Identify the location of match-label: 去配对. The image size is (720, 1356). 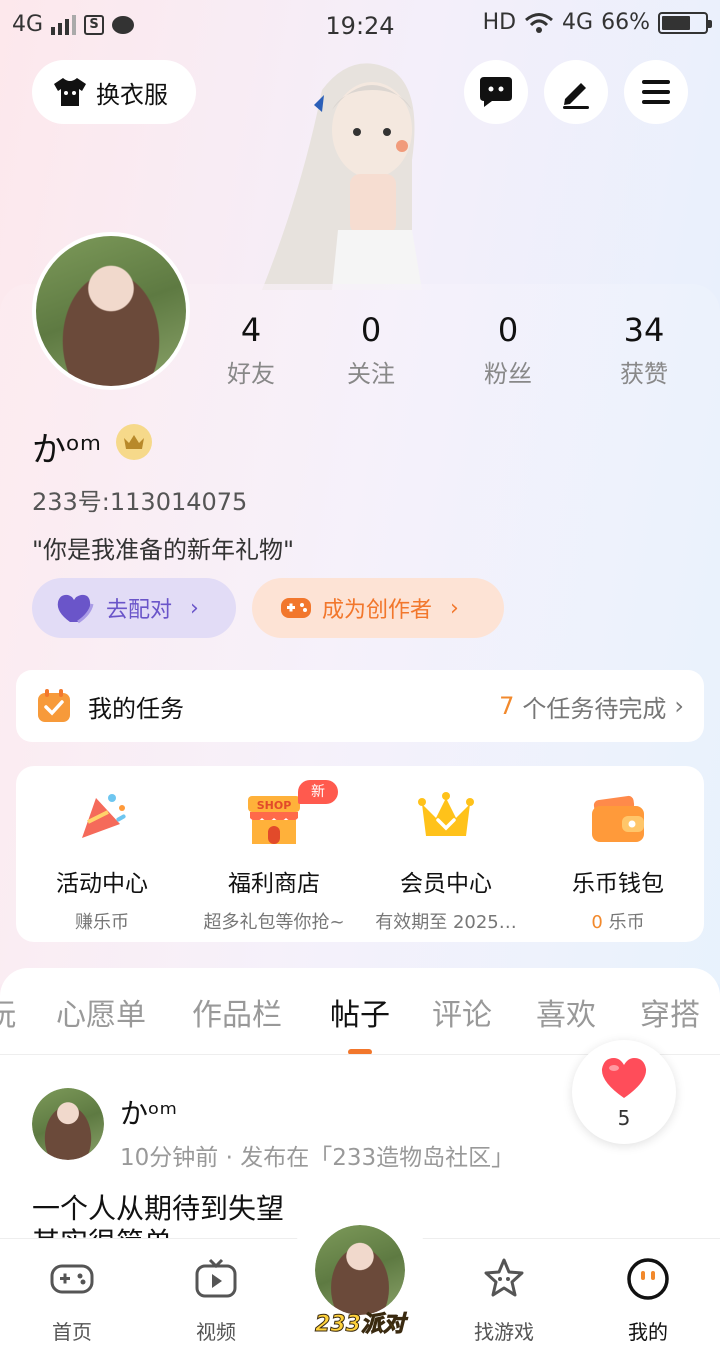
(139, 610).